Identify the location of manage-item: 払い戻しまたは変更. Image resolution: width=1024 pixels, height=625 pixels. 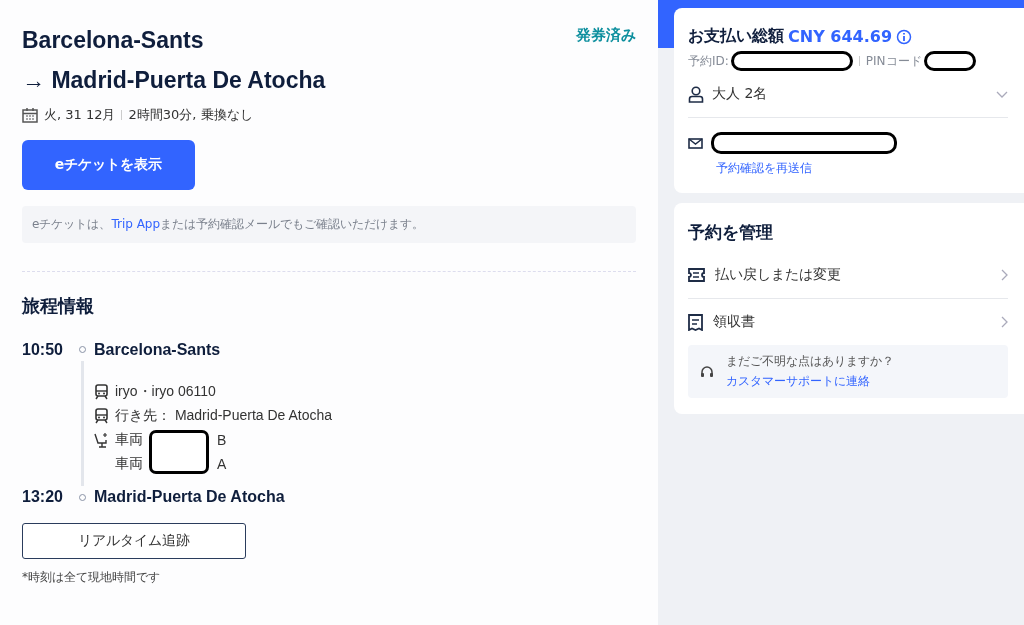
(848, 275).